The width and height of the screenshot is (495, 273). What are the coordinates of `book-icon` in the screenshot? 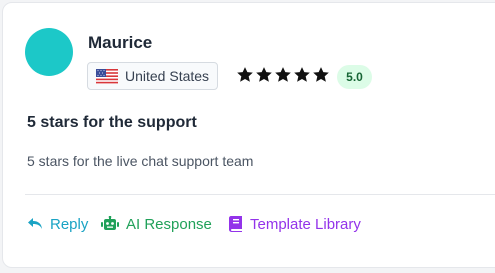 It's located at (235, 224).